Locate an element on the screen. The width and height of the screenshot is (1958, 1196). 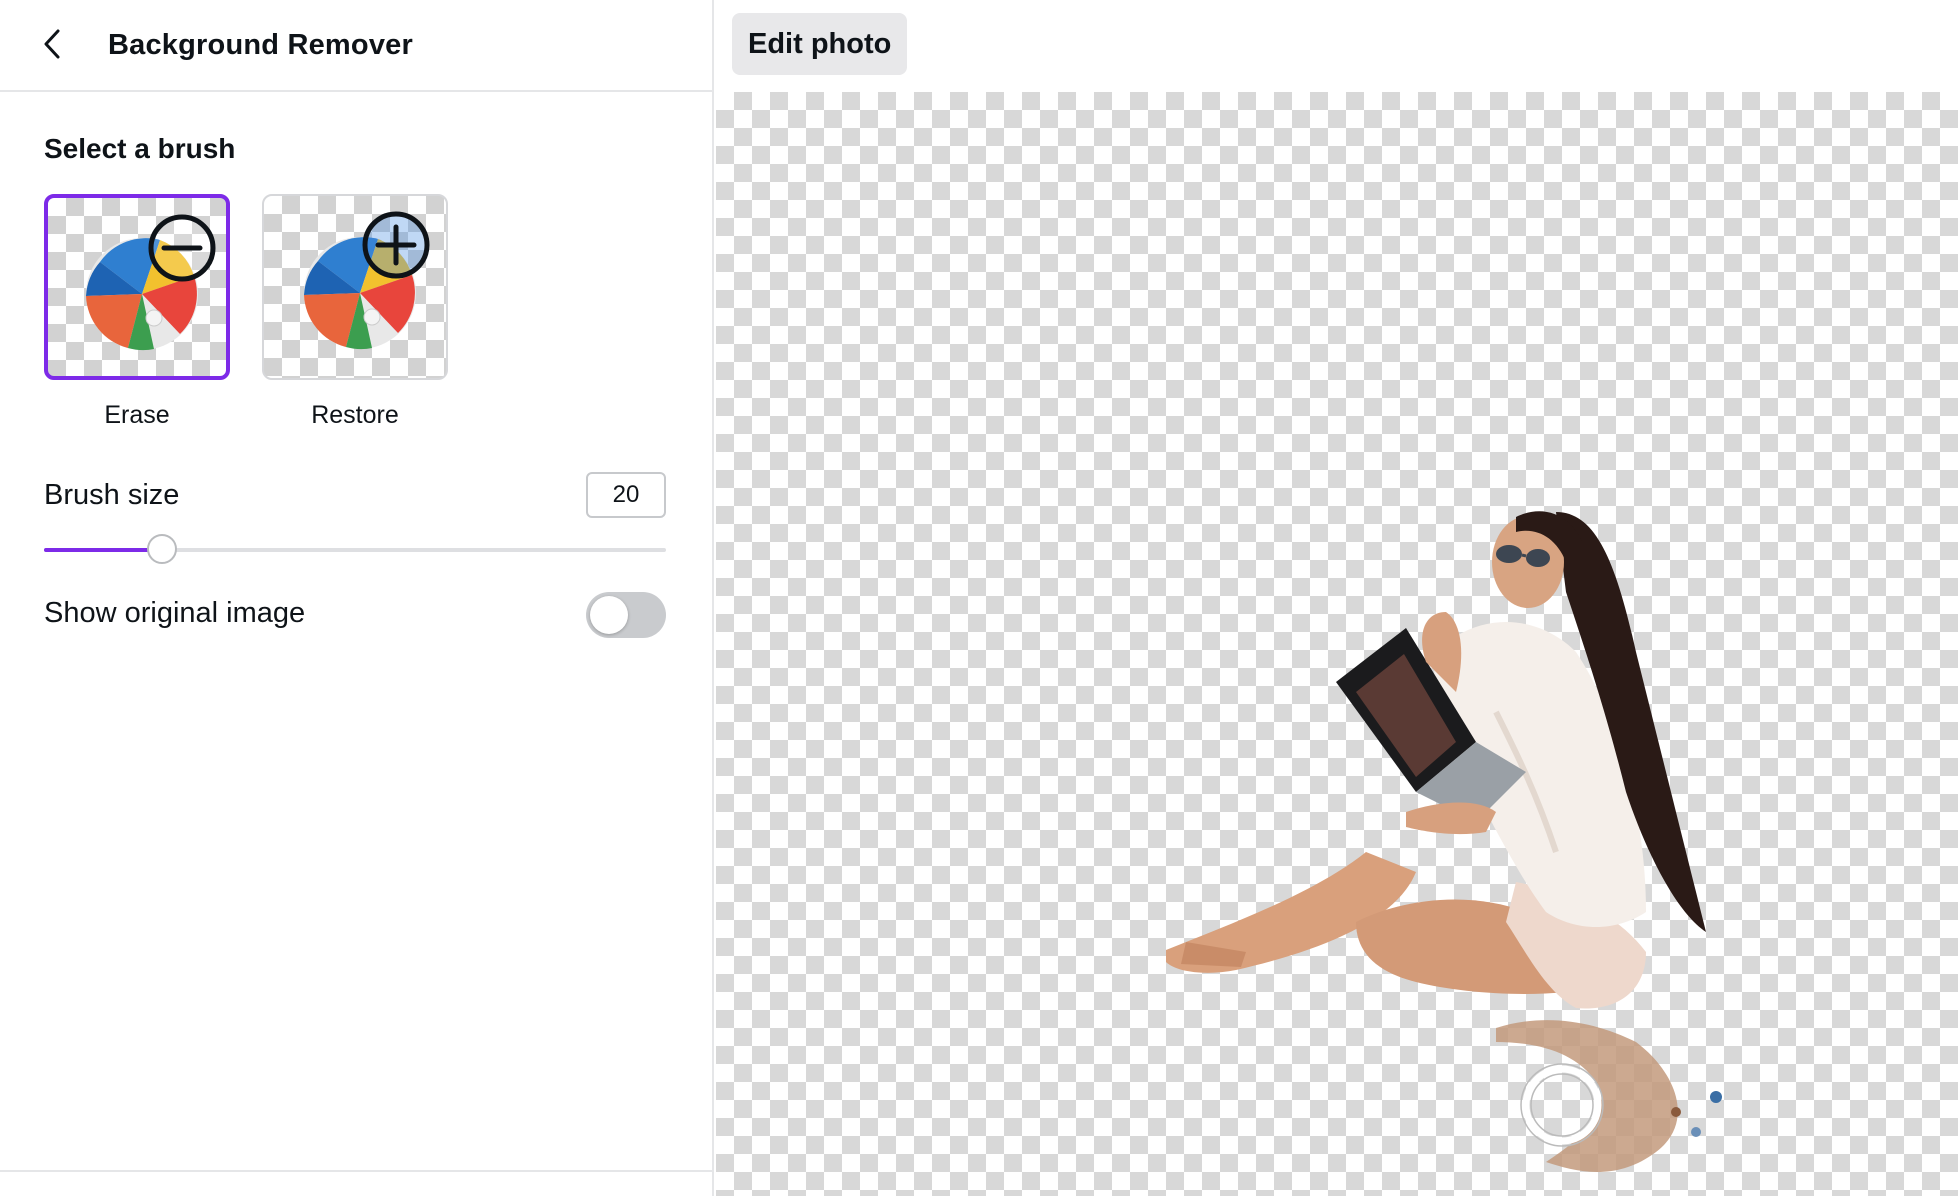
restore-brush-option: Restore is located at coordinates (355, 313).